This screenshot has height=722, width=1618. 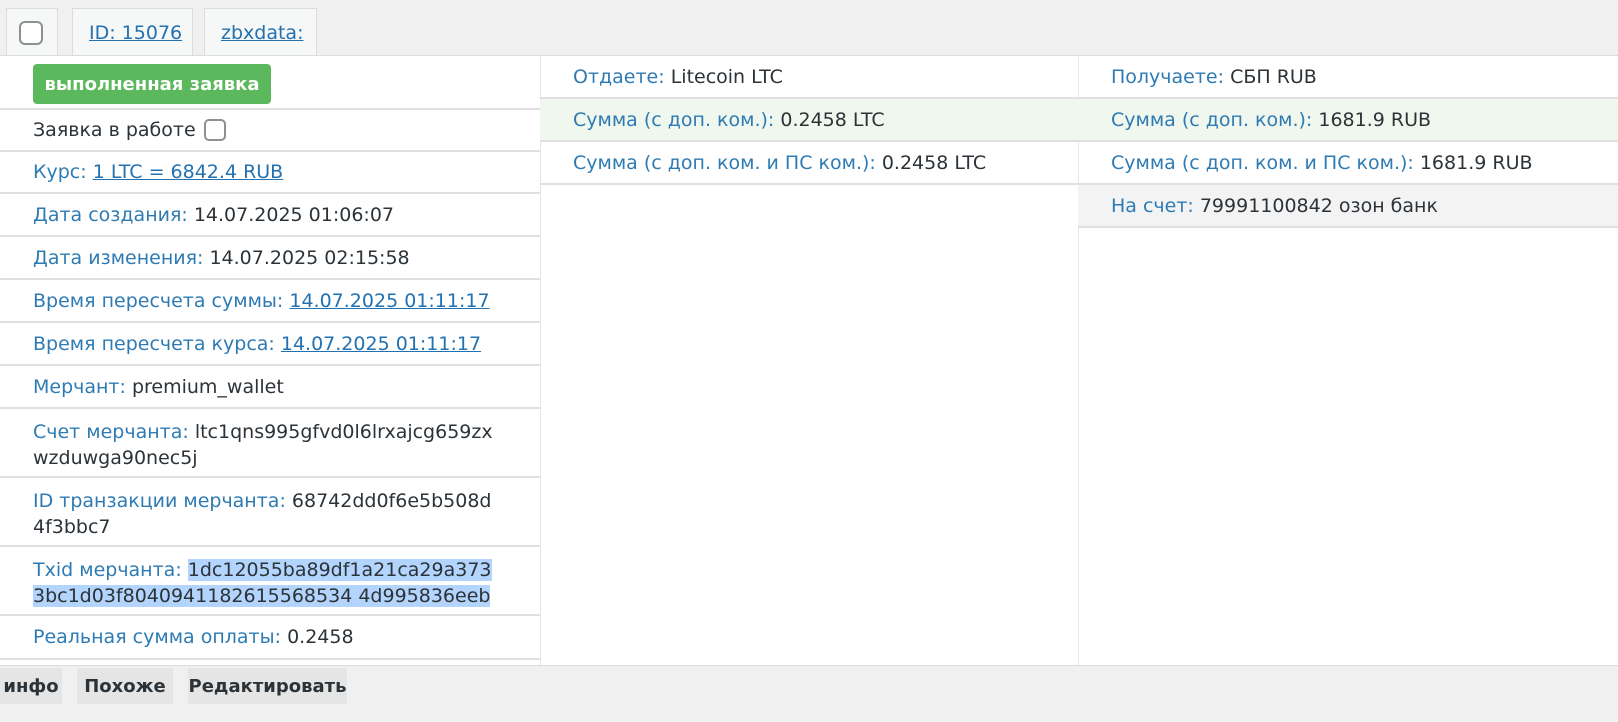 What do you see at coordinates (320, 637) in the screenshot?
I see `real-sum-value: 0.2458` at bounding box center [320, 637].